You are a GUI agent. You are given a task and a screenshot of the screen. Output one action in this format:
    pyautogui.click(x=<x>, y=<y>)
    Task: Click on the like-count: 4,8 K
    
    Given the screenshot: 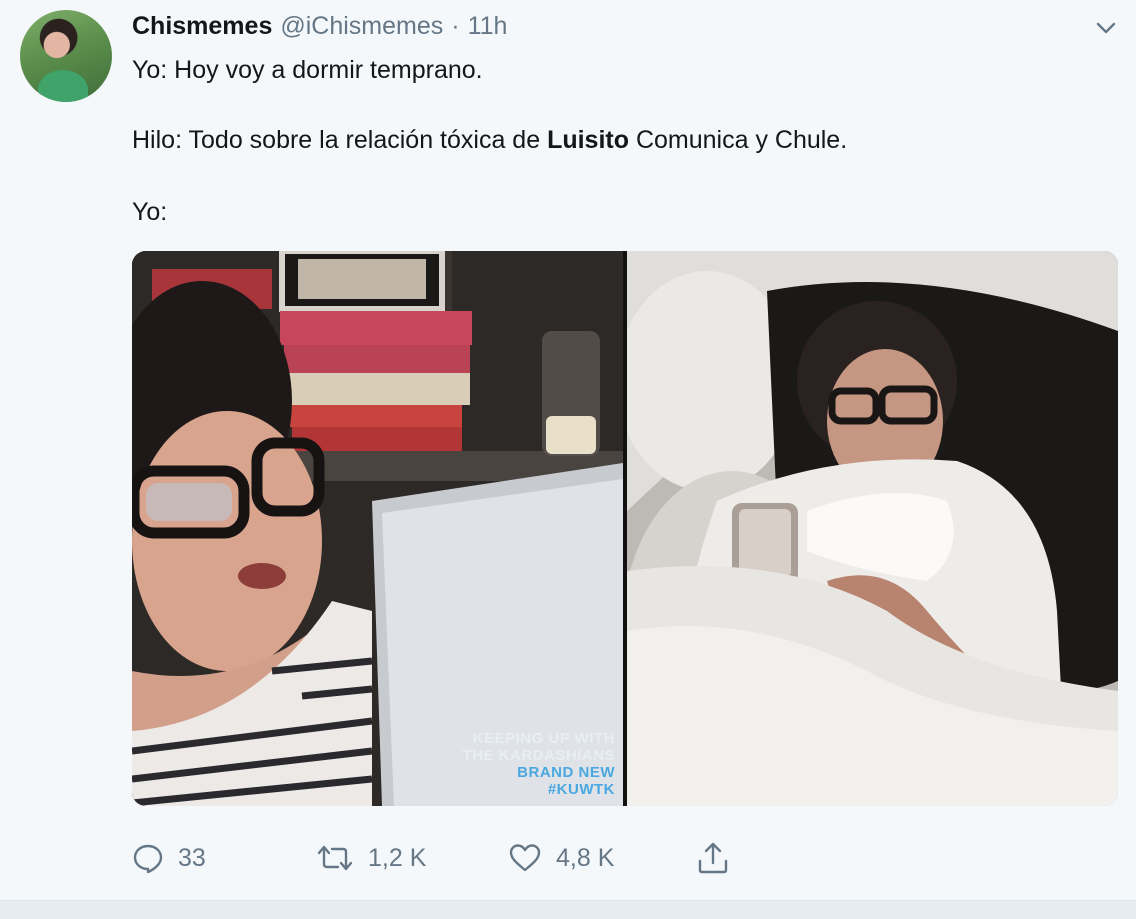 What is the action you would take?
    pyautogui.click(x=585, y=857)
    